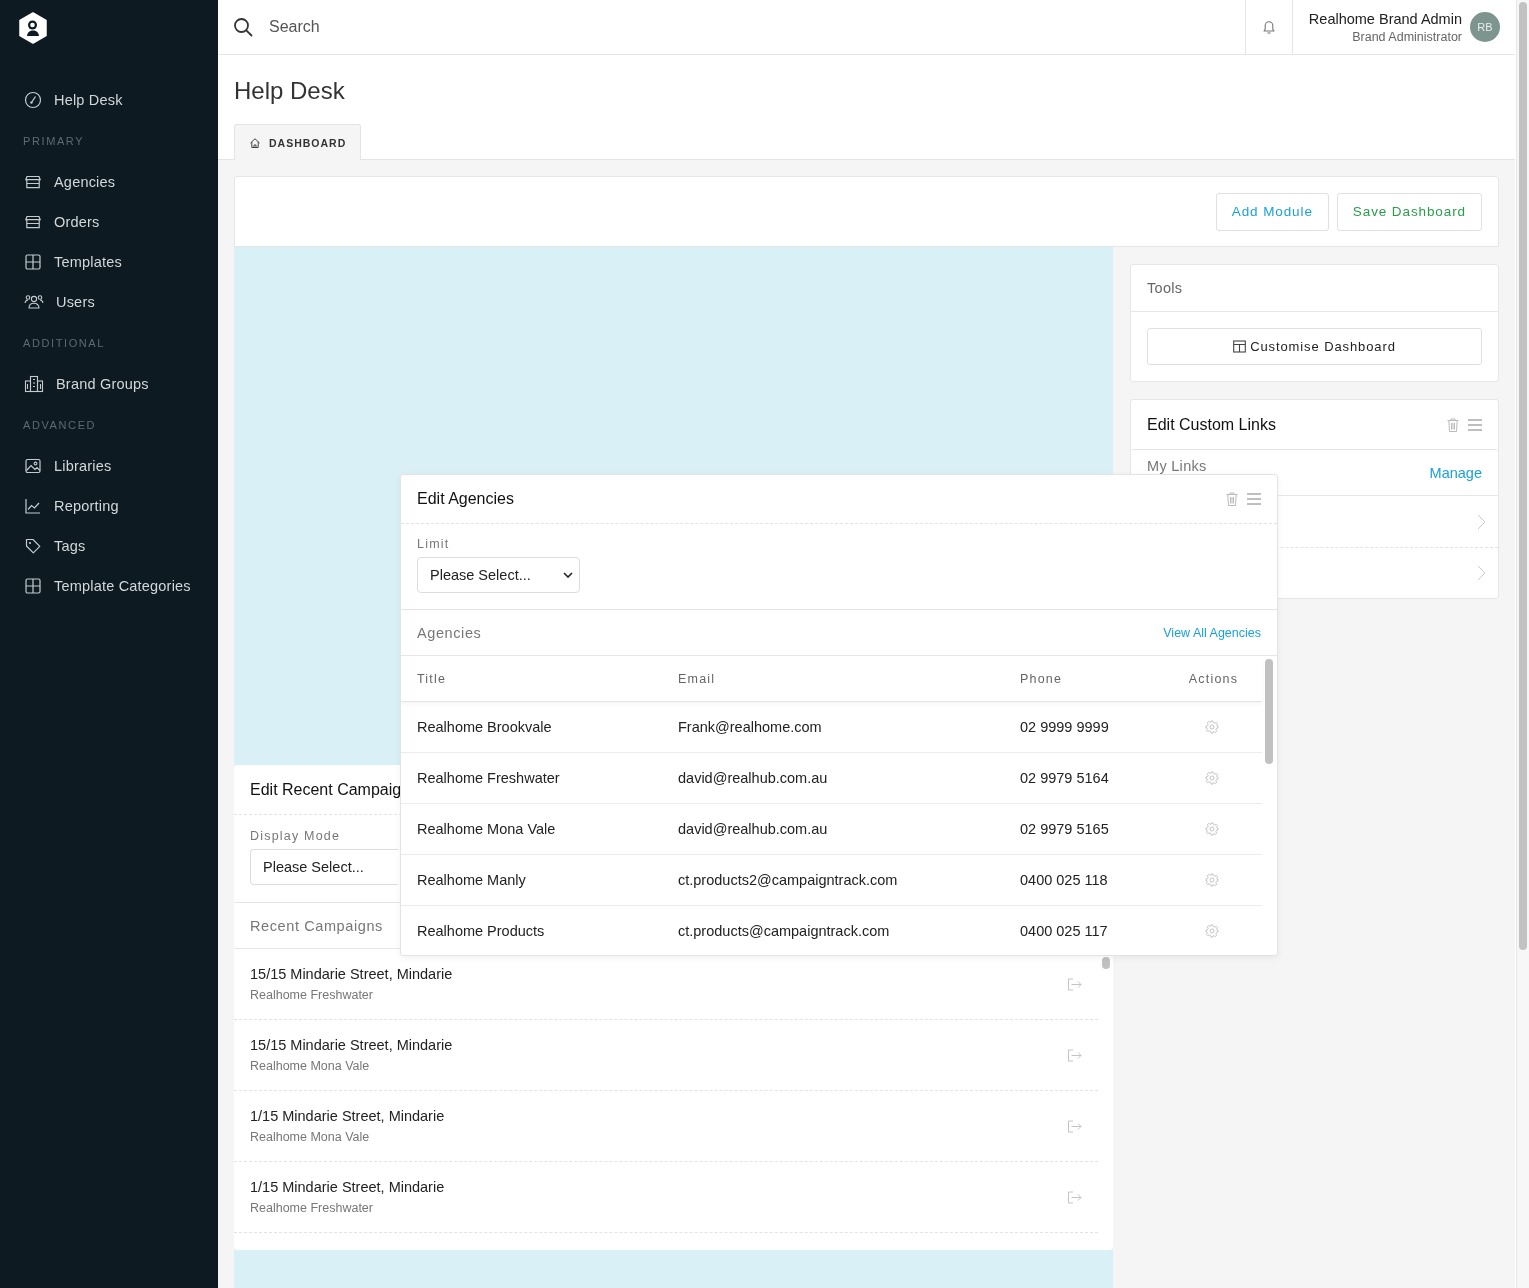 This screenshot has height=1288, width=1529. What do you see at coordinates (33, 100) in the screenshot?
I see `gauge-icon` at bounding box center [33, 100].